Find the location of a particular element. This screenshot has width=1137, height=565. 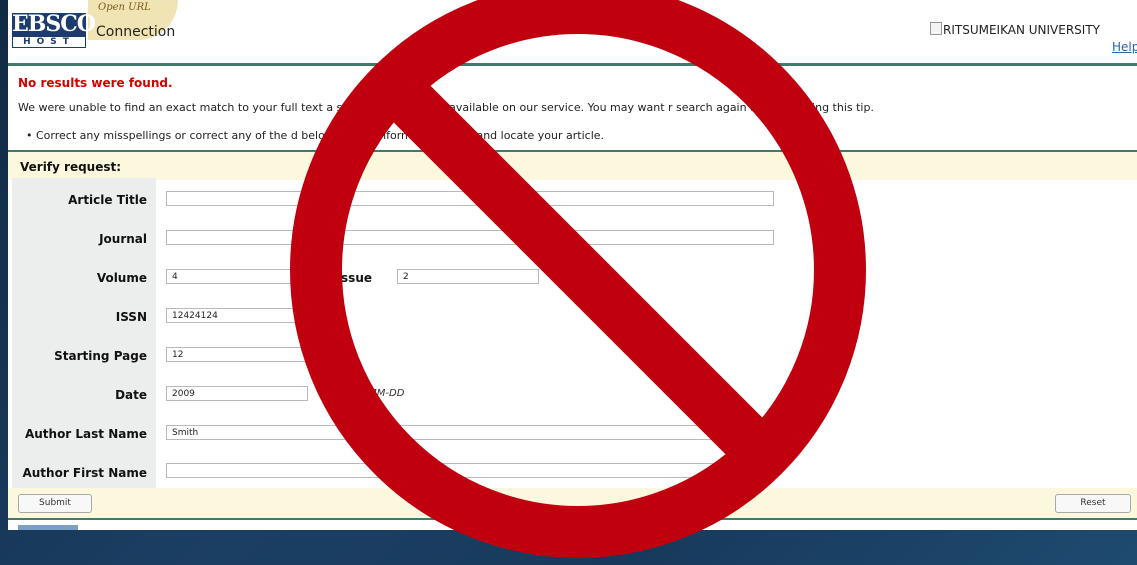

form-actions-bar is located at coordinates (572, 504).